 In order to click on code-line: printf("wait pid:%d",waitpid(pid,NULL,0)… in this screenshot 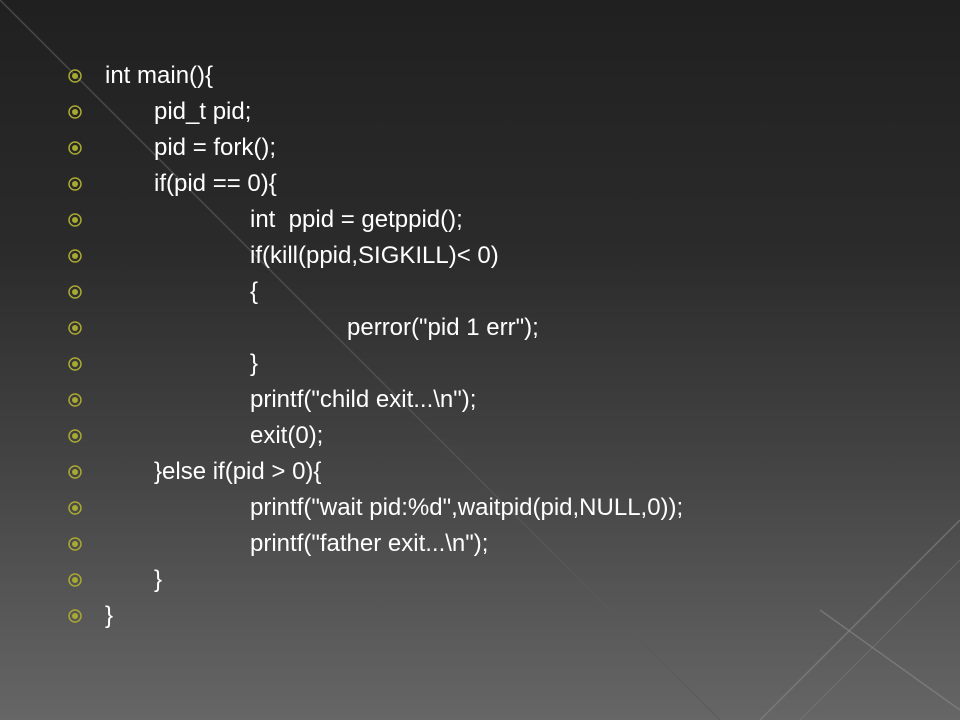, I will do `click(467, 507)`.